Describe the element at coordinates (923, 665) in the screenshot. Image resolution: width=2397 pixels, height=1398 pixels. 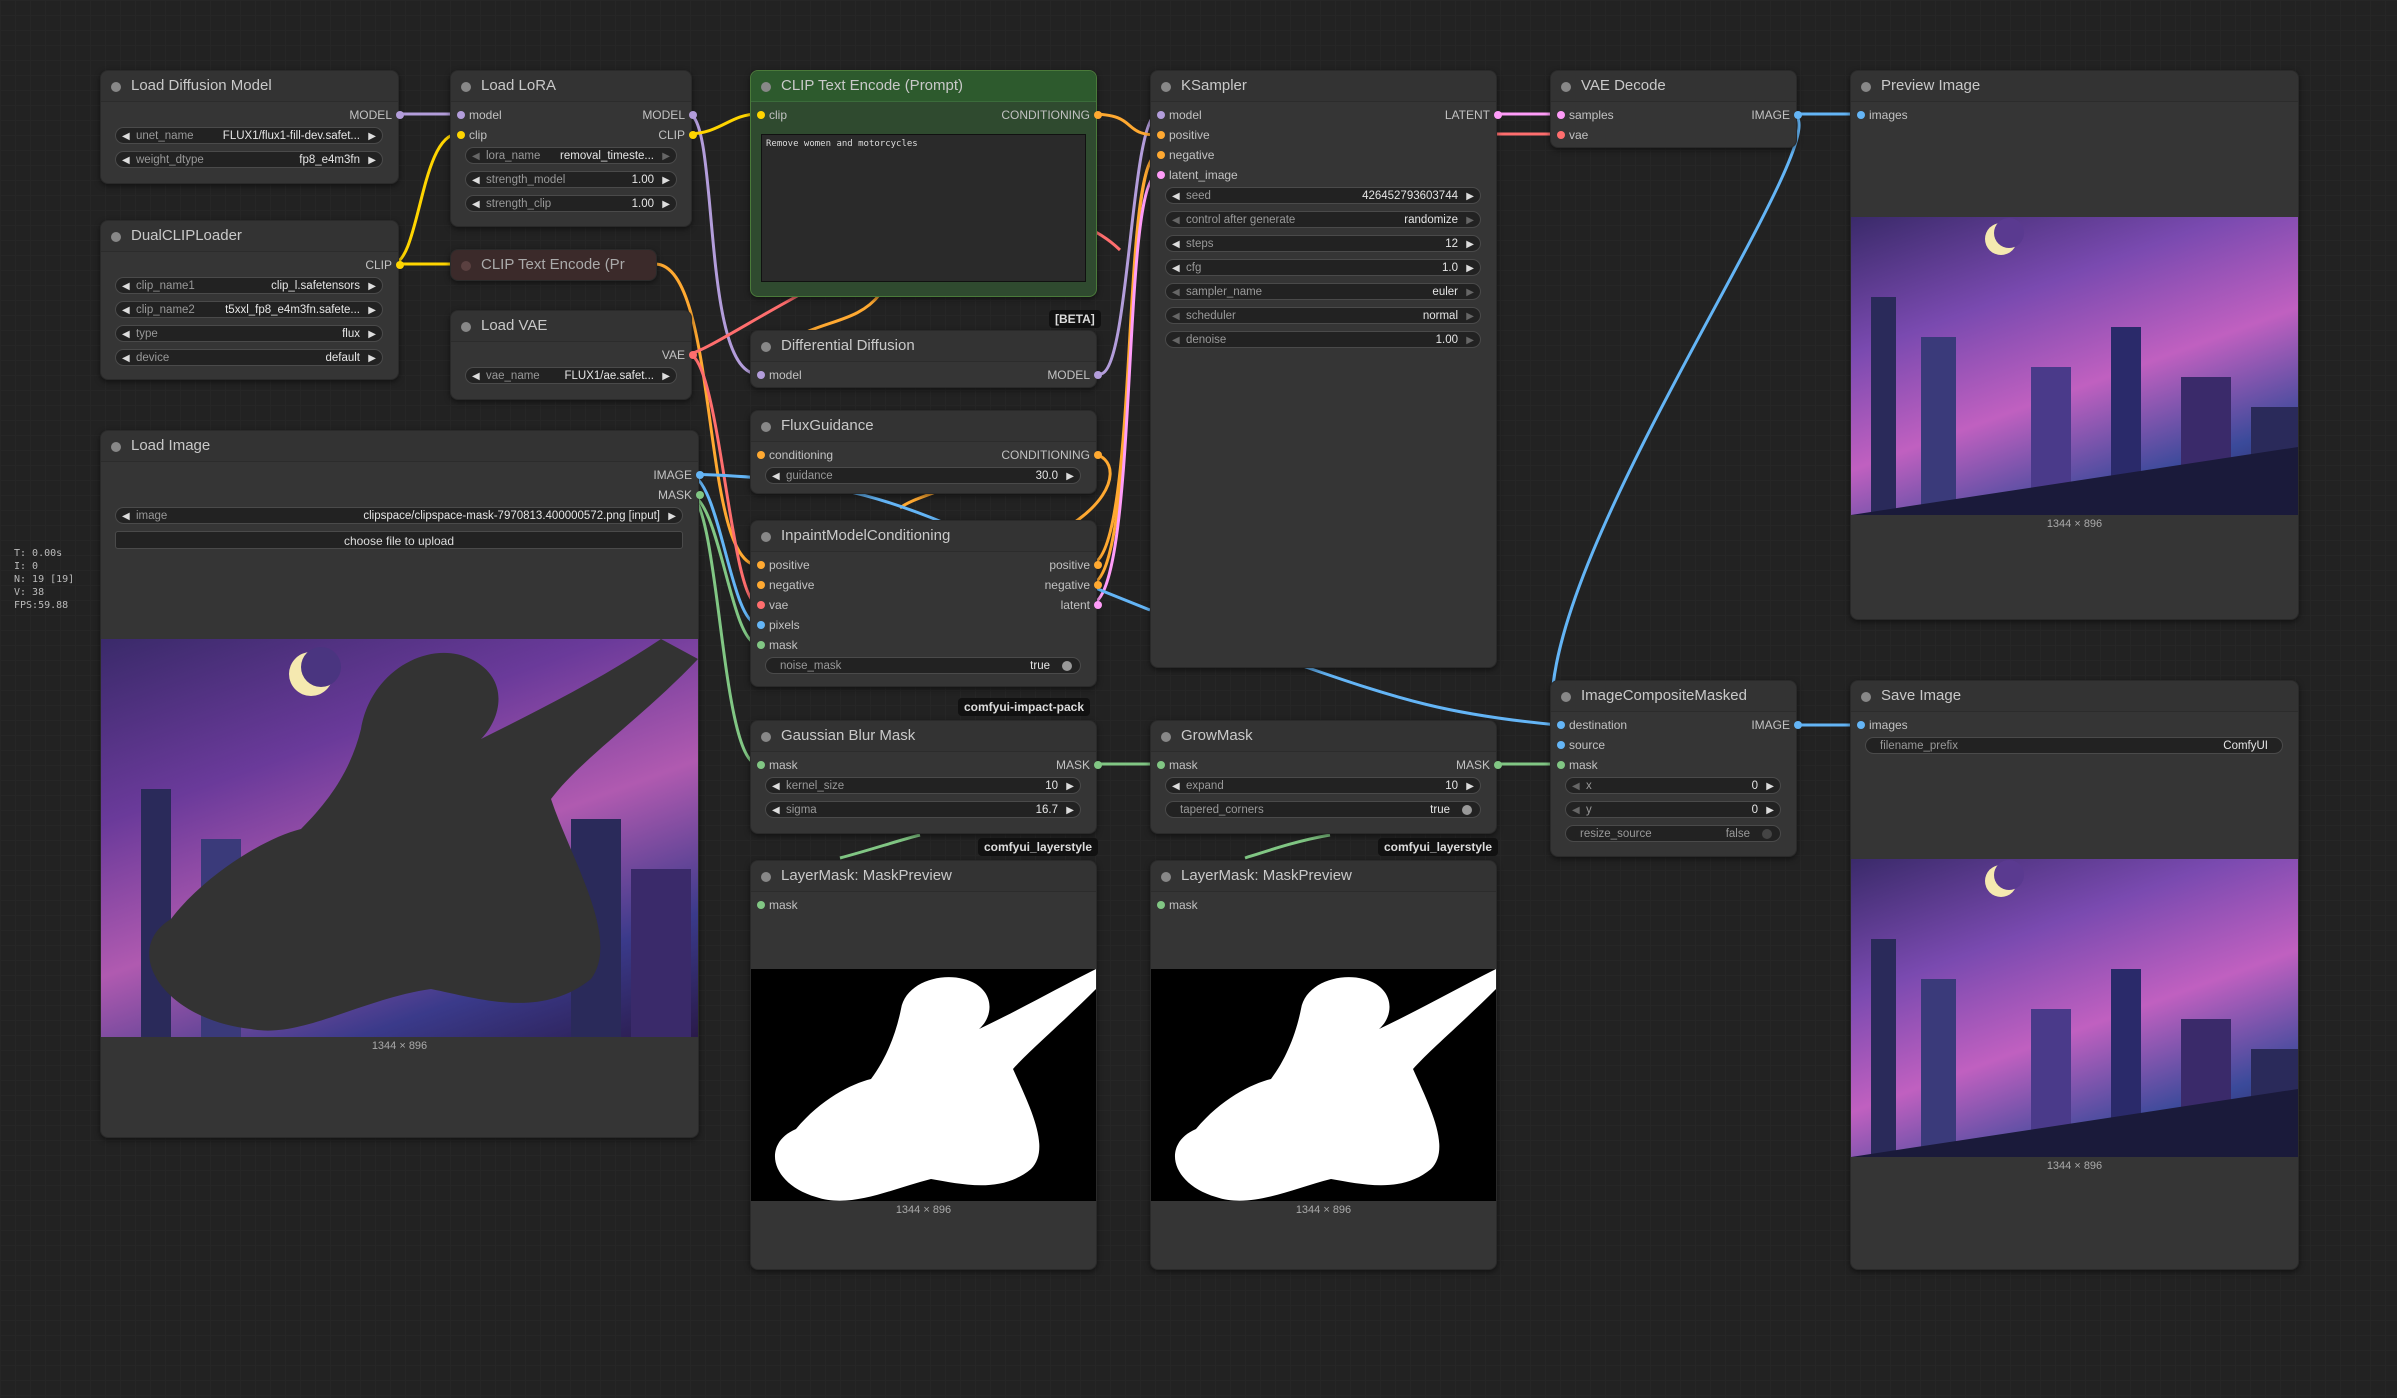
I see `noise-mask-toggle: noise_mask true` at that location.